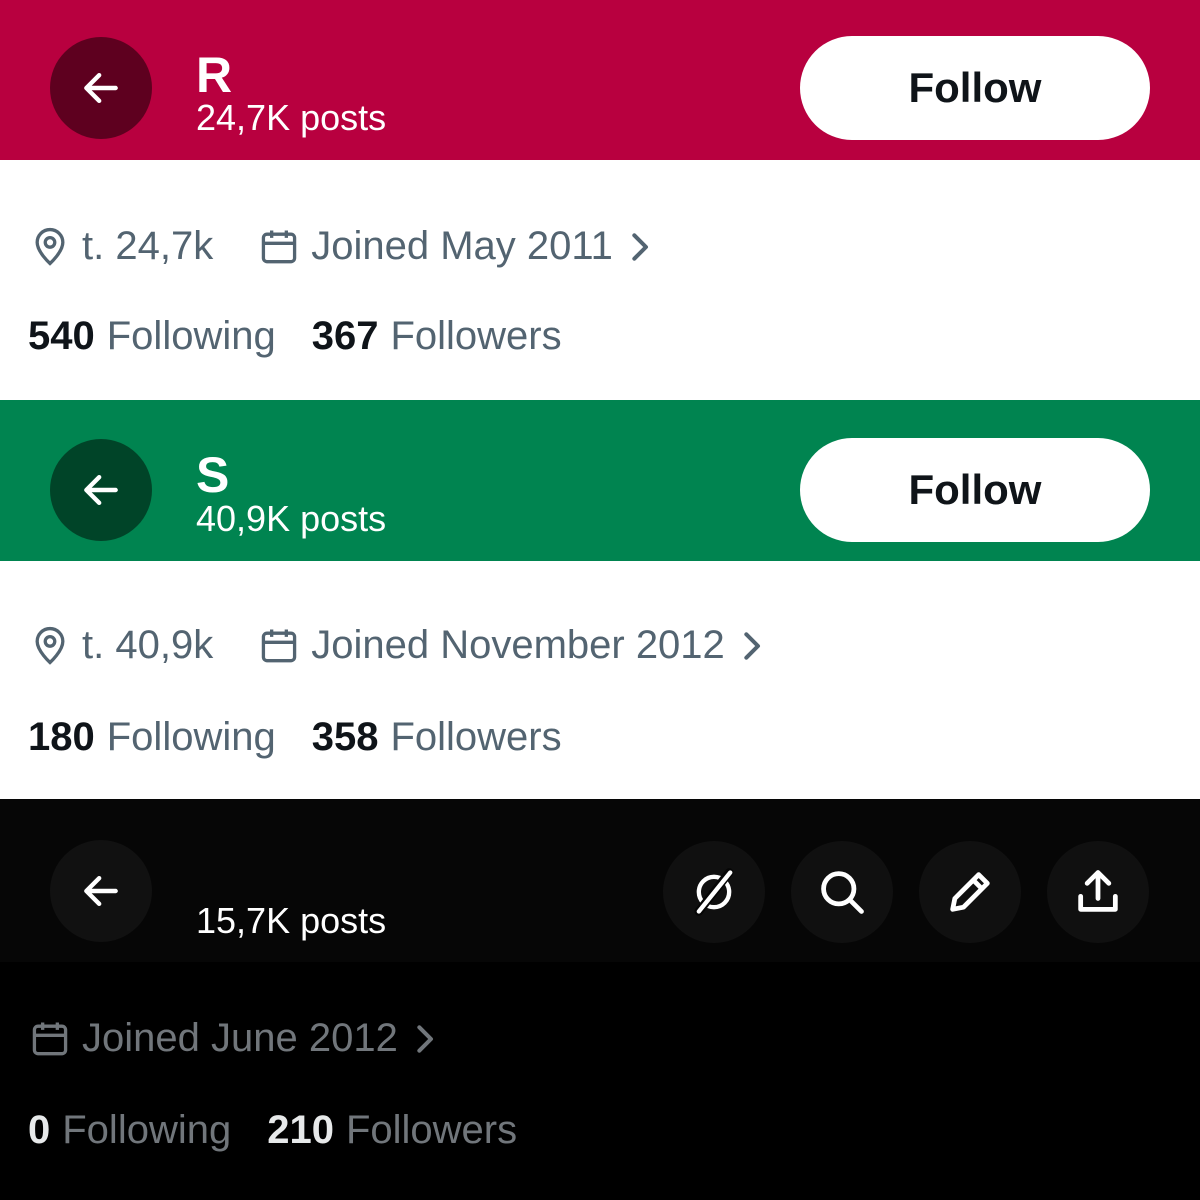  I want to click on followers-count: 358, so click(345, 737).